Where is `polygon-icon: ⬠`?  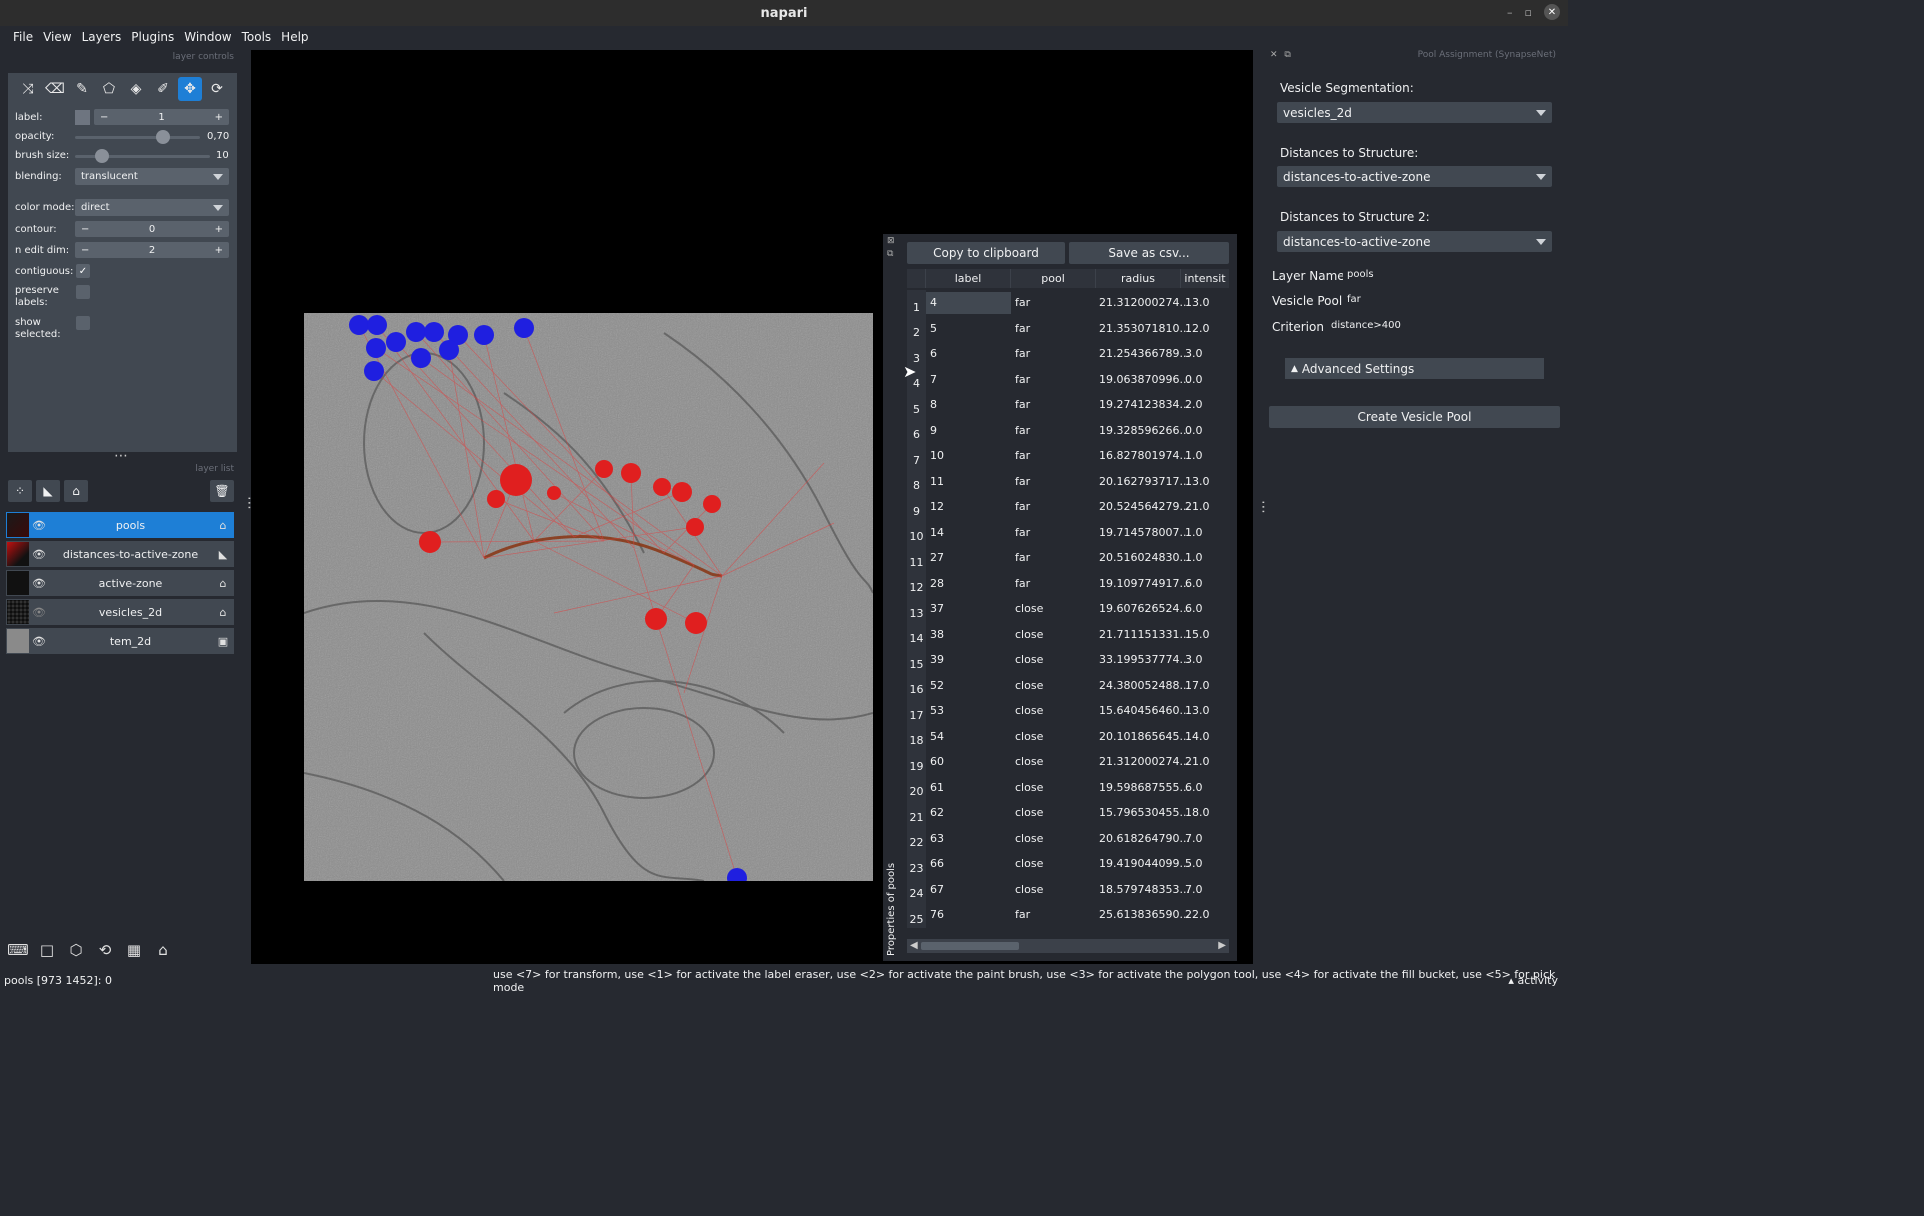 polygon-icon: ⬠ is located at coordinates (109, 89).